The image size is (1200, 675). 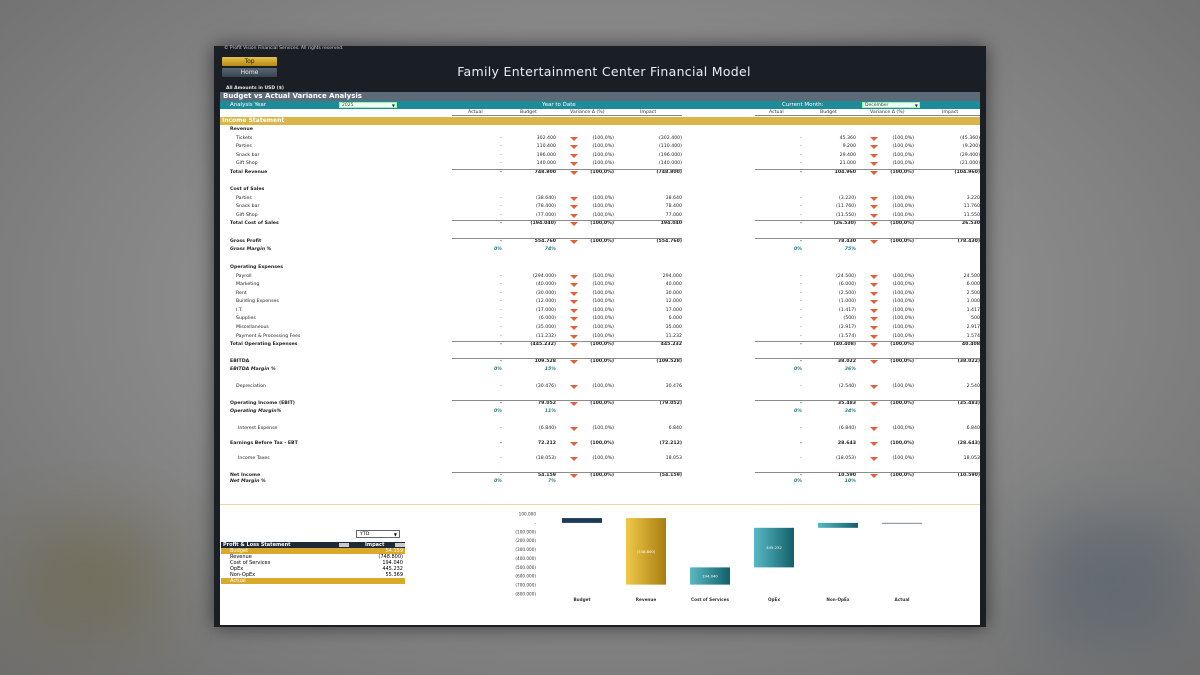 I want to click on label-cell: Parties, so click(x=244, y=198).